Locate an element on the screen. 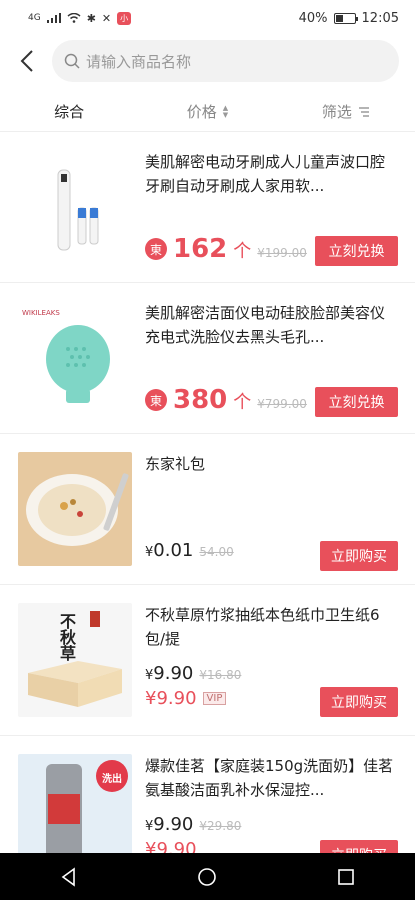  vip-price-row: ¥9.90 VIP is located at coordinates (186, 698).